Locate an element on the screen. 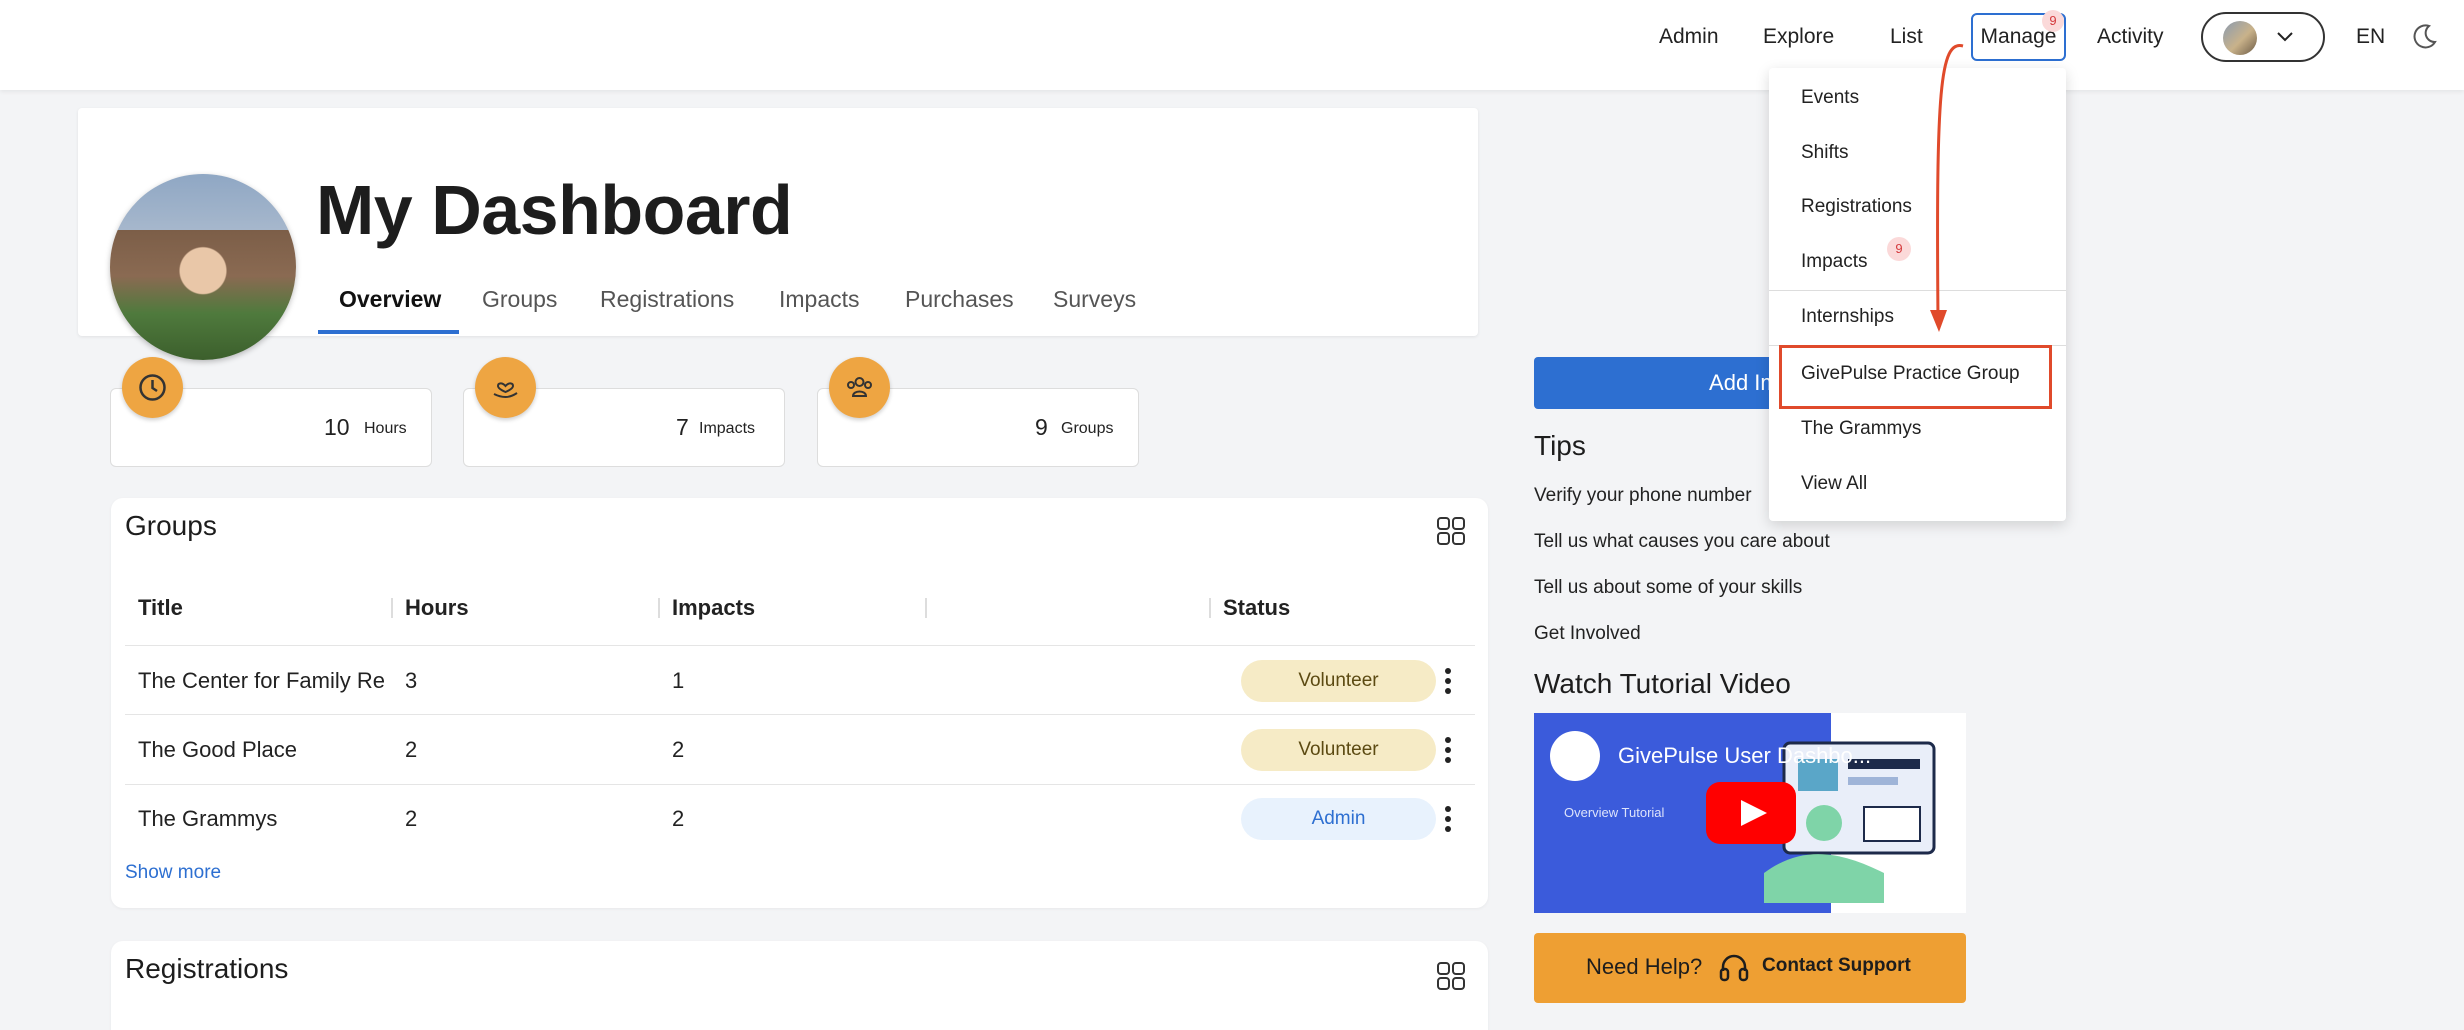 The width and height of the screenshot is (2464, 1030). column-header-title: Title is located at coordinates (160, 608).